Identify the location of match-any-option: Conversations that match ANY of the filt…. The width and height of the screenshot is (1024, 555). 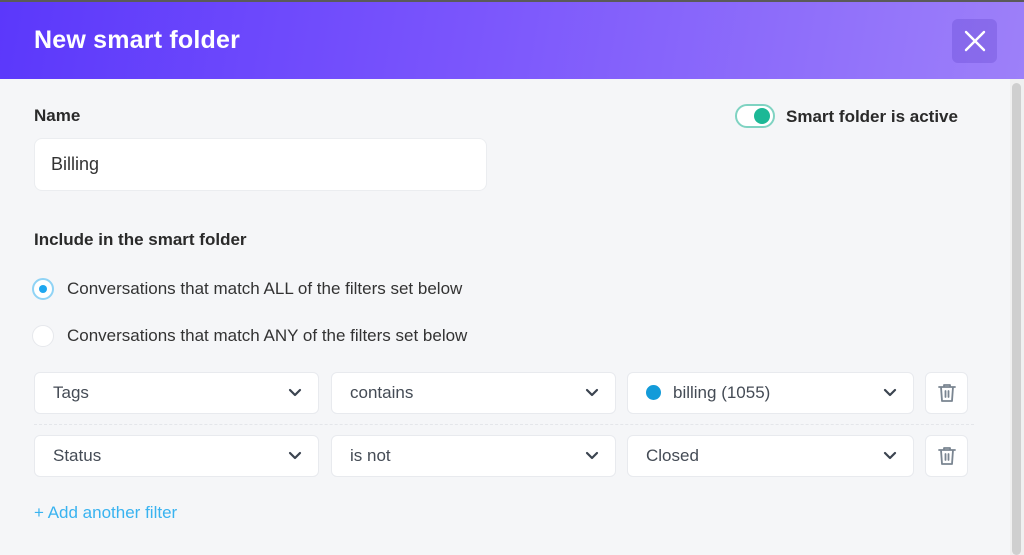
(249, 336).